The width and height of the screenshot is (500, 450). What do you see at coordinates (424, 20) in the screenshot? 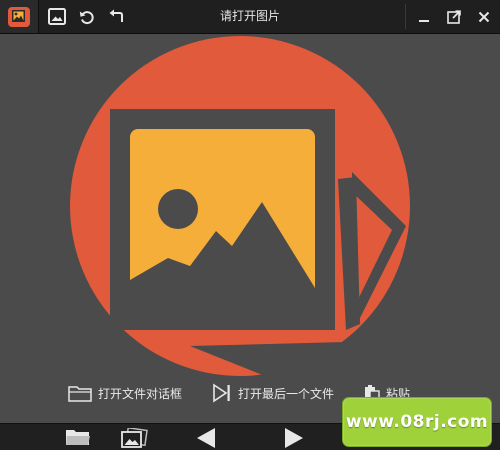
I see `minimize-icon` at bounding box center [424, 20].